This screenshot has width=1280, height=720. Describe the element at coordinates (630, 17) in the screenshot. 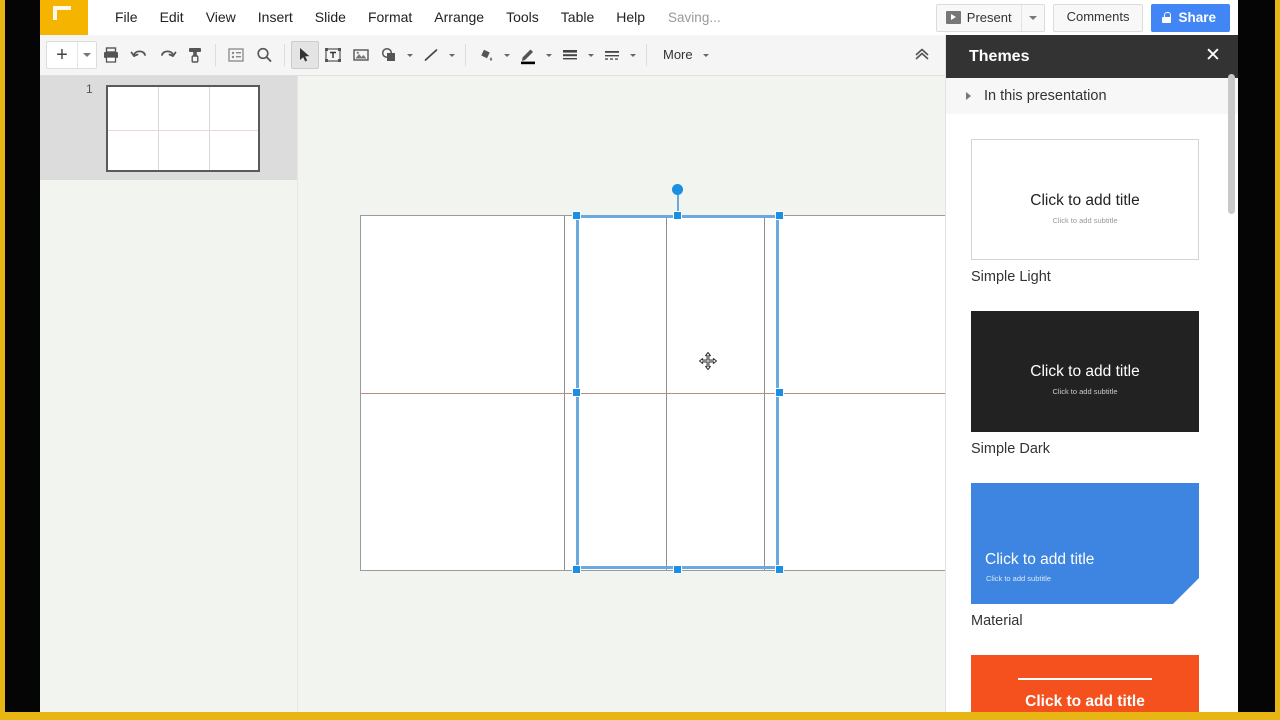

I see `menu-help: Help` at that location.